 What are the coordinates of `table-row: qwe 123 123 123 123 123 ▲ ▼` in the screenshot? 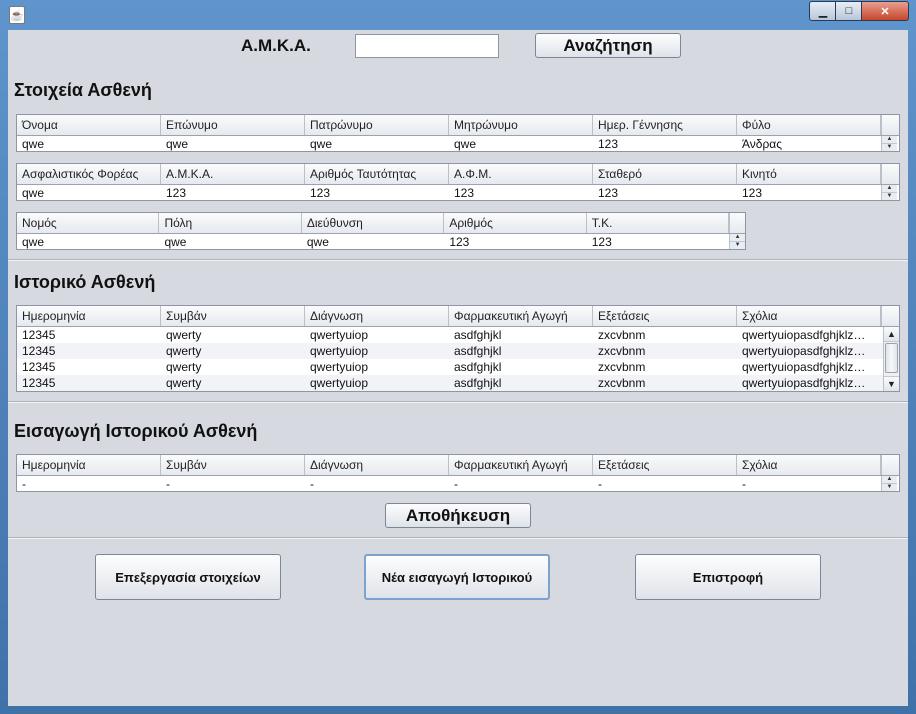 It's located at (458, 192).